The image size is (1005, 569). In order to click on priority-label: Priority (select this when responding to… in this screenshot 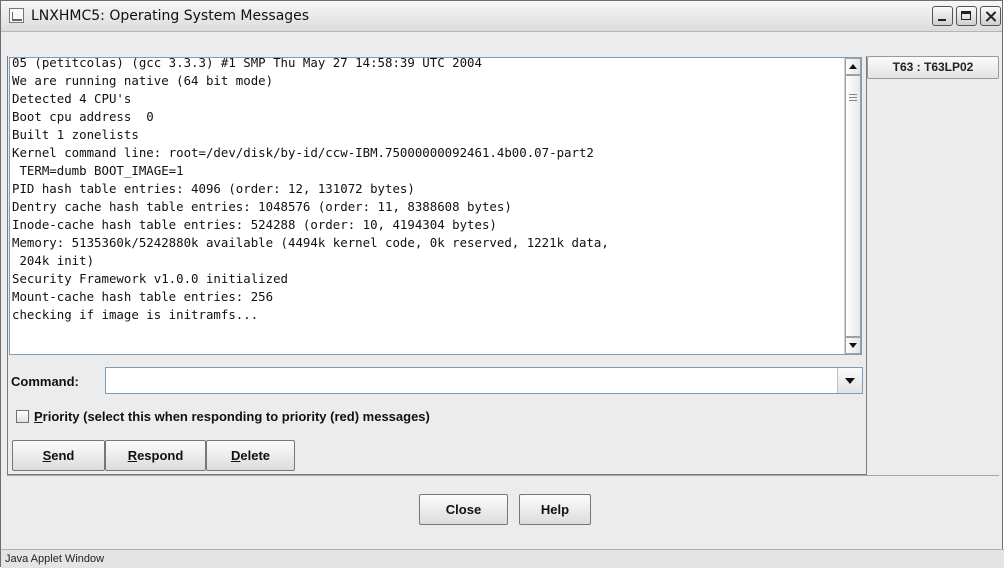, I will do `click(232, 416)`.